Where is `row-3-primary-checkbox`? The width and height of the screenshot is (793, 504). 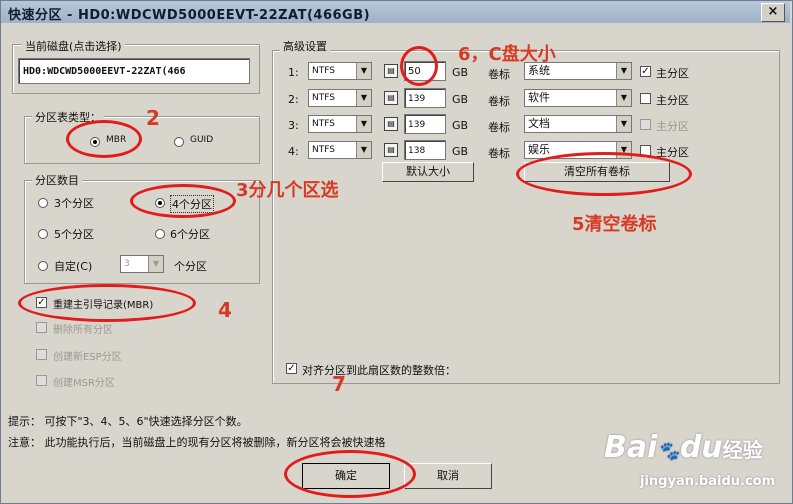
row-3-primary-checkbox is located at coordinates (645, 124).